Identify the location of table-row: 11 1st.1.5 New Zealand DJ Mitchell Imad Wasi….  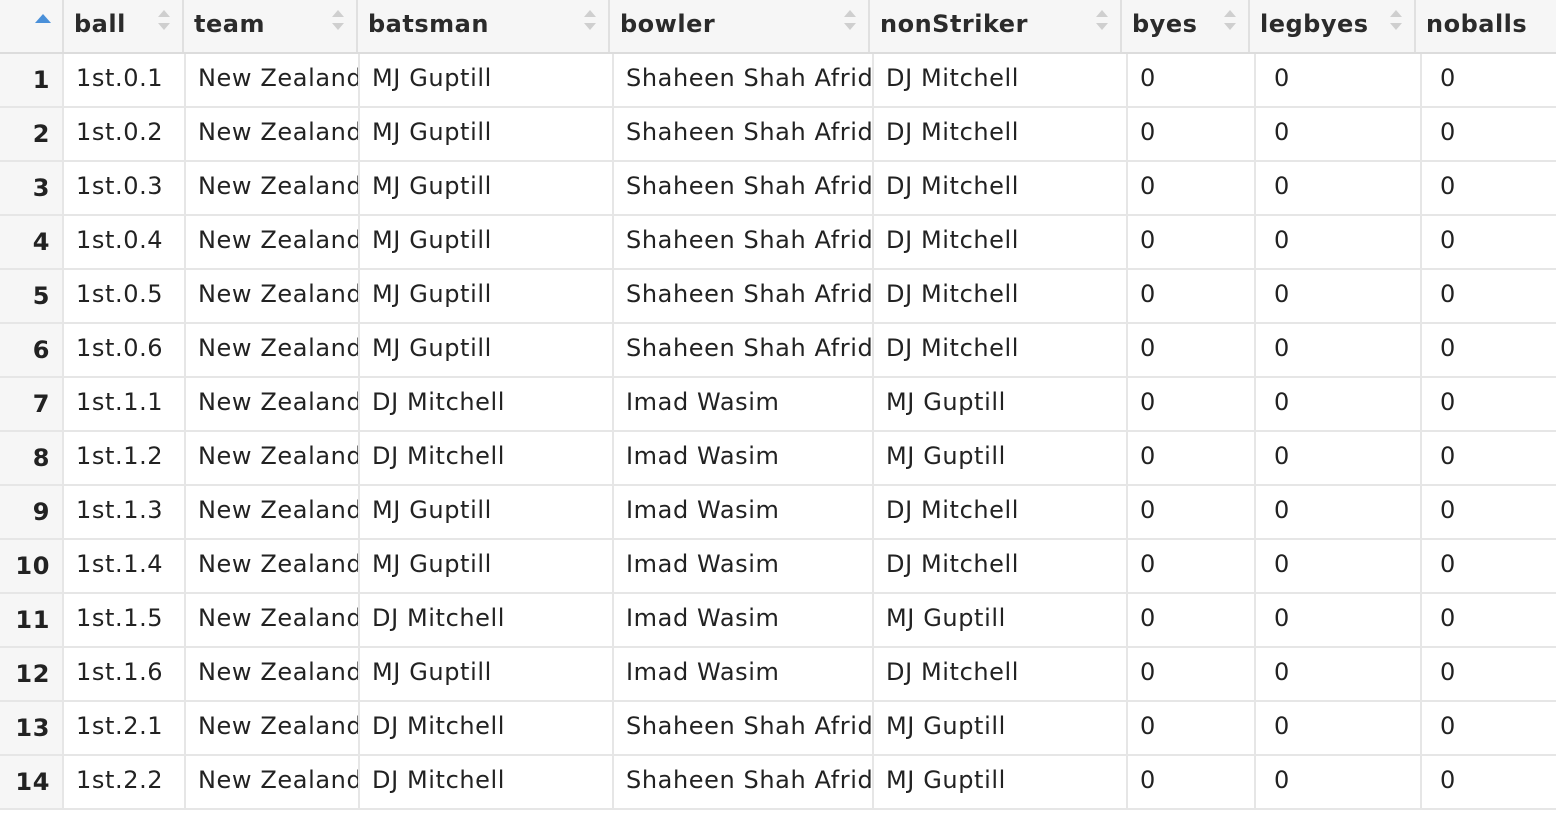
(778, 621).